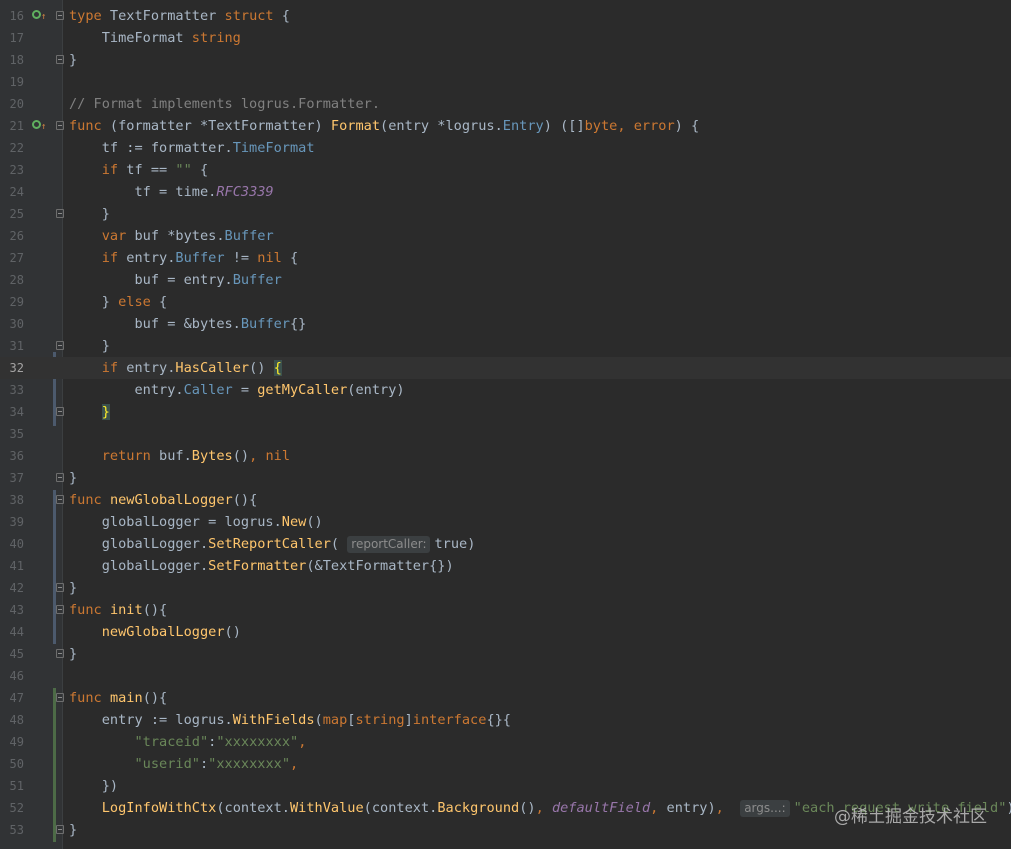 Image resolution: width=1011 pixels, height=849 pixels. What do you see at coordinates (16, 478) in the screenshot?
I see `line-number: 37` at bounding box center [16, 478].